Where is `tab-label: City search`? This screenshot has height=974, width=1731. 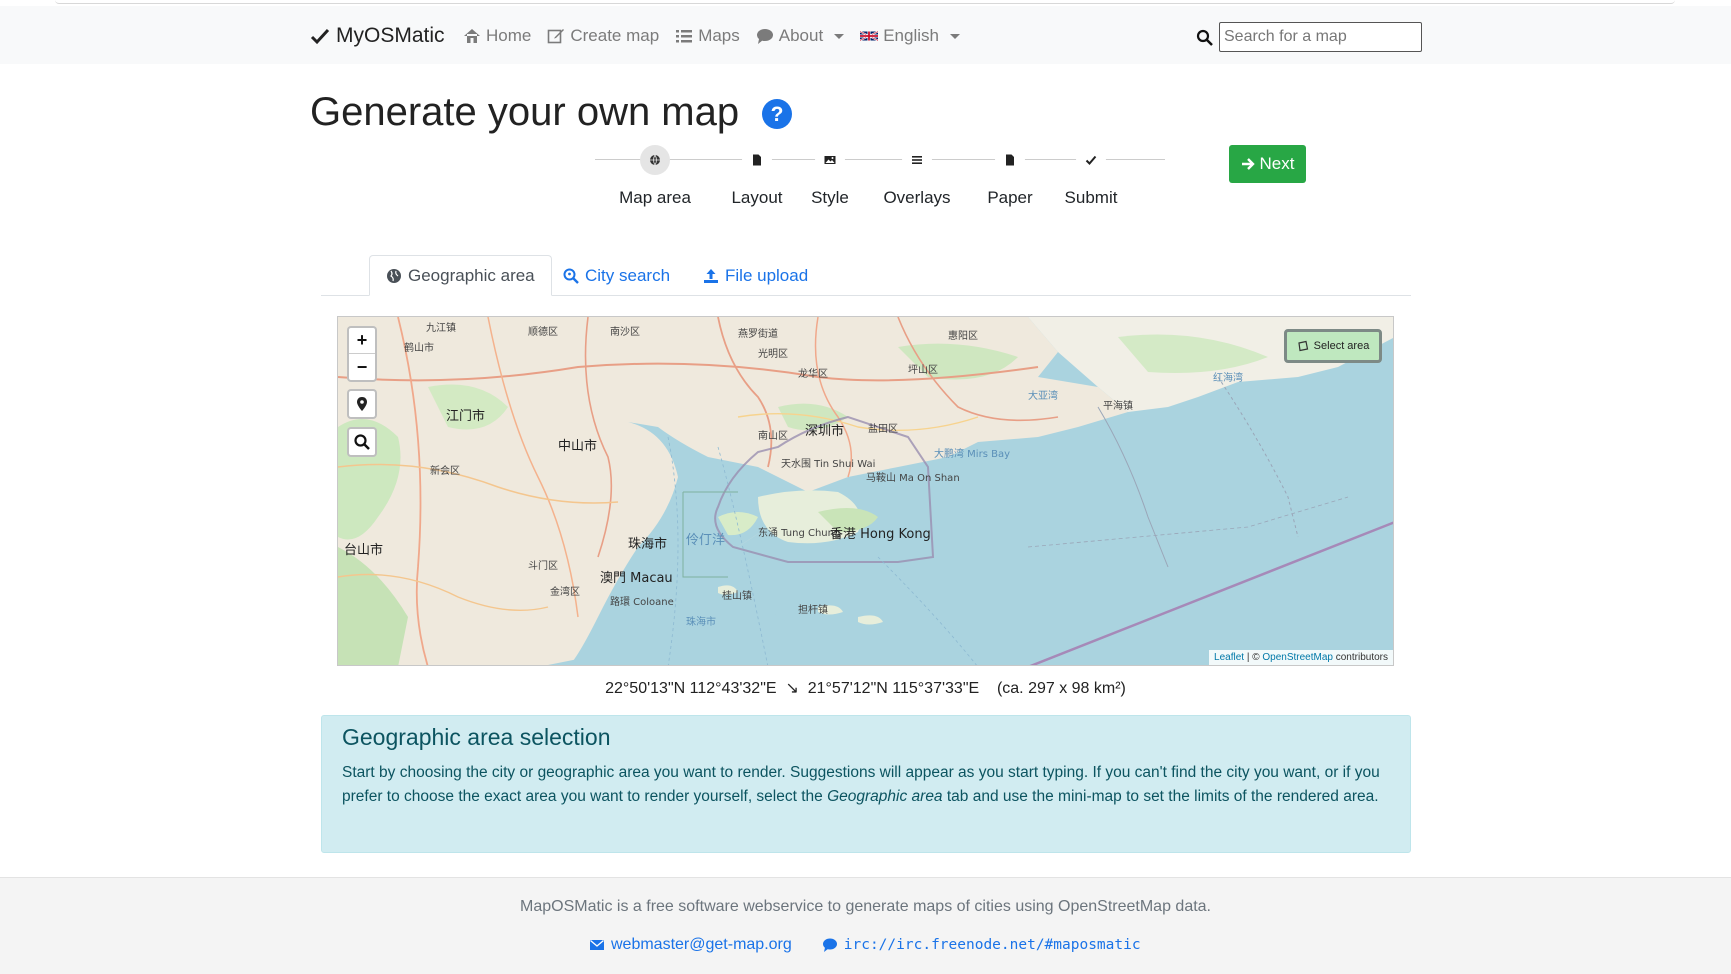 tab-label: City search is located at coordinates (628, 275).